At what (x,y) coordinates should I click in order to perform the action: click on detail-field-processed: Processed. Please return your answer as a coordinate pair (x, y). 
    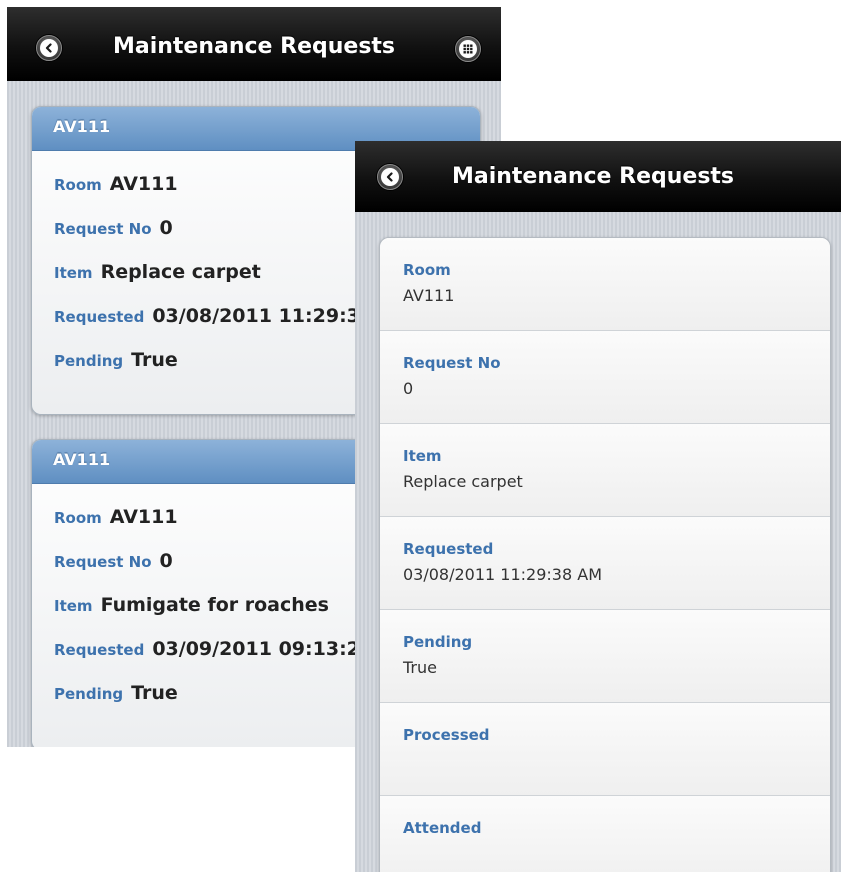
    Looking at the image, I should click on (605, 749).